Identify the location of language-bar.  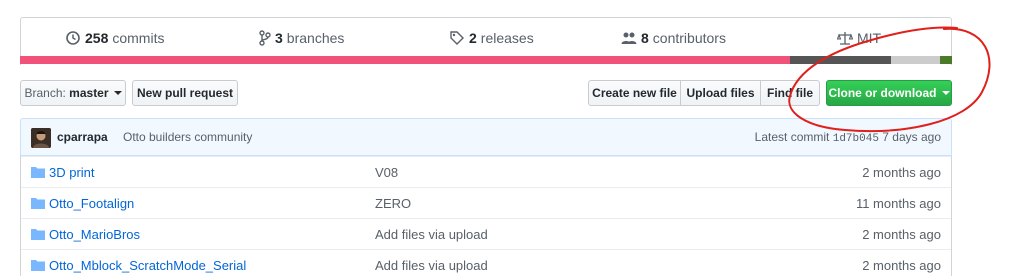
(486, 60).